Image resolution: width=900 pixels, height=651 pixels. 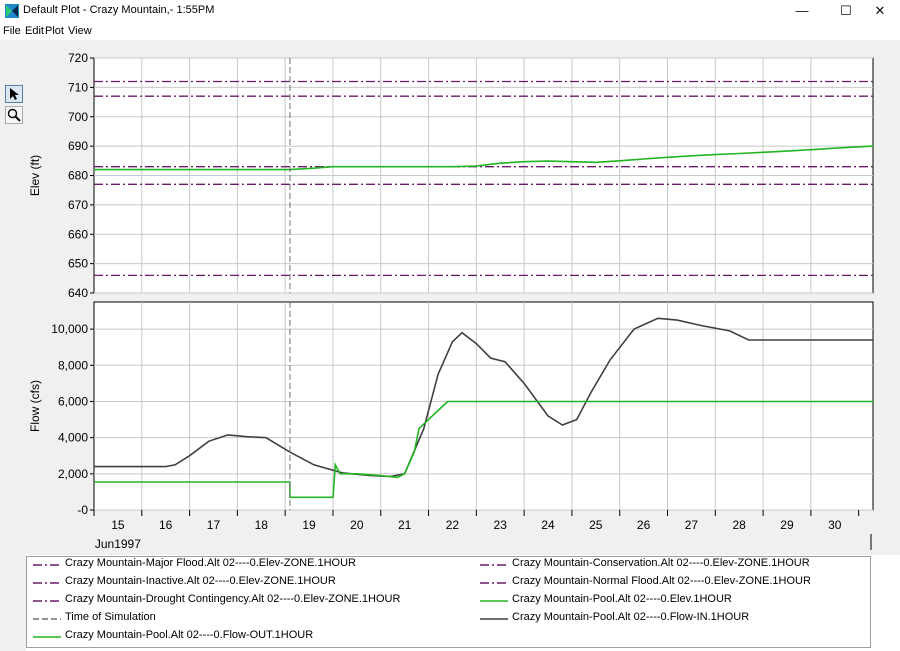 I want to click on minimize-button: —, so click(x=802, y=11).